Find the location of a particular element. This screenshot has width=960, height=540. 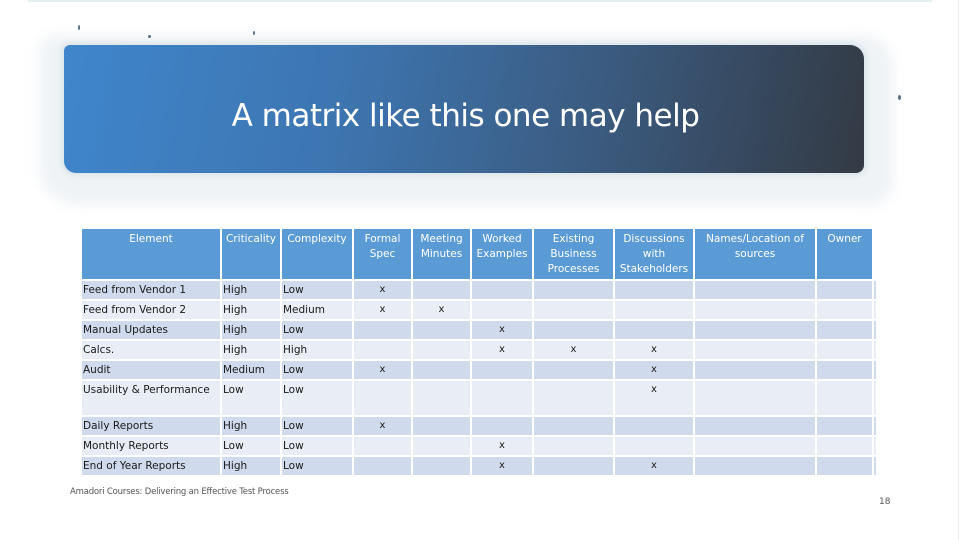

element-cell: Daily Reports is located at coordinates (151, 426).